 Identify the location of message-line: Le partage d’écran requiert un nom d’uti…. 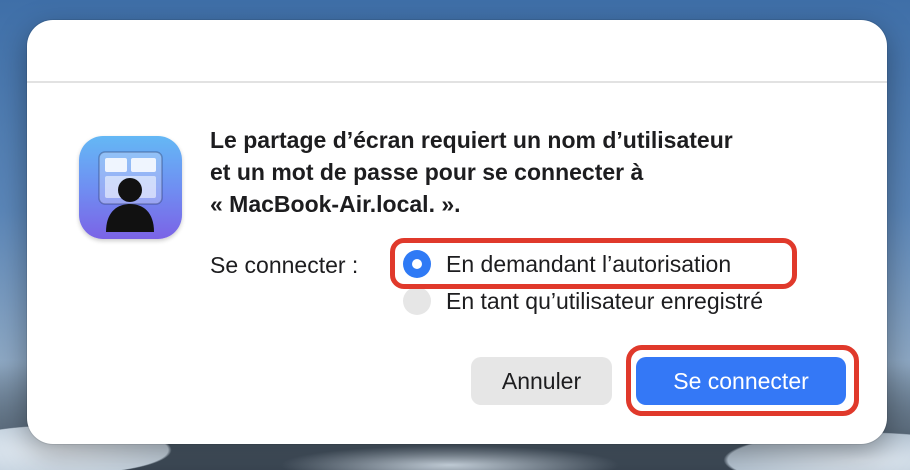
(471, 140).